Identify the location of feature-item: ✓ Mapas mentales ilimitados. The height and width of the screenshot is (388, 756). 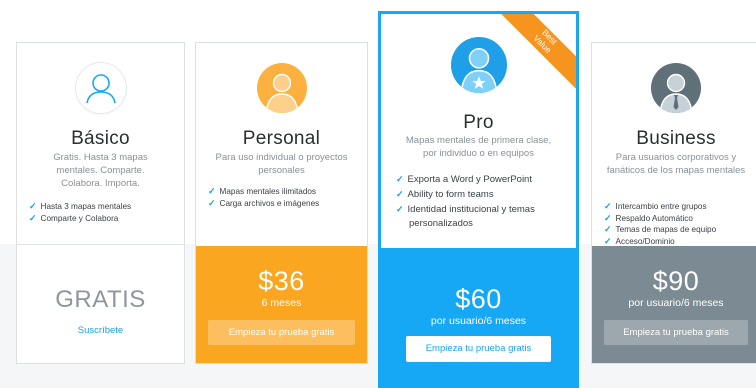
(262, 191).